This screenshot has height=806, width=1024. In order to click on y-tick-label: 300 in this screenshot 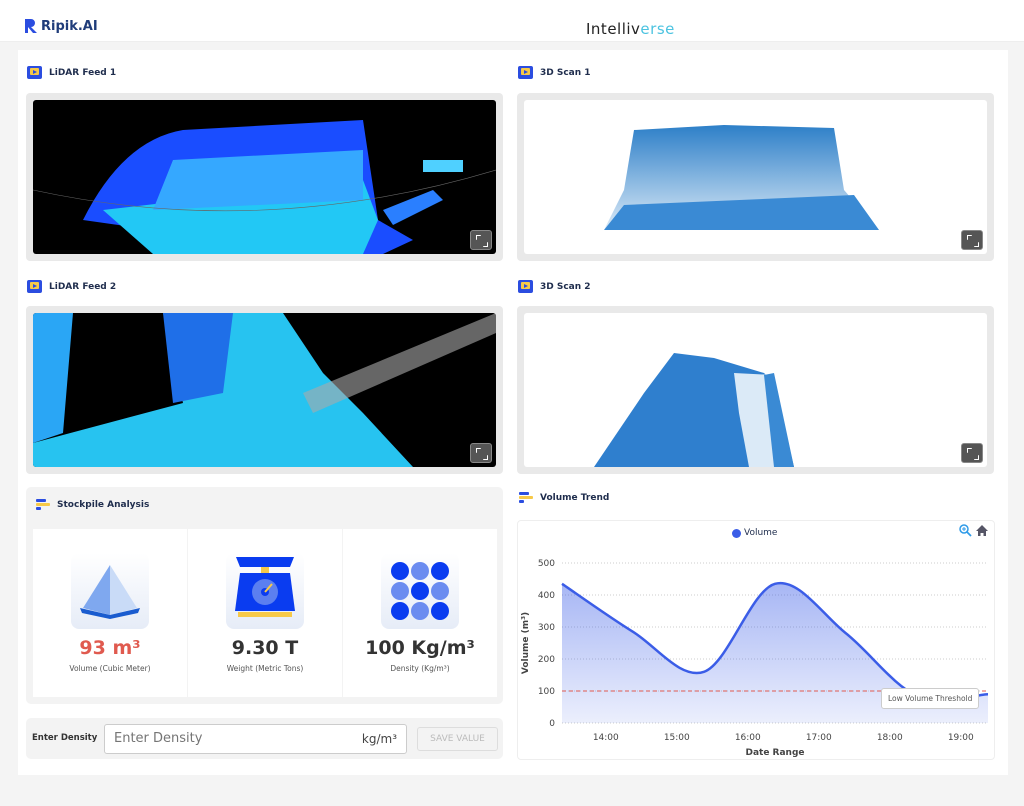, I will do `click(546, 628)`.